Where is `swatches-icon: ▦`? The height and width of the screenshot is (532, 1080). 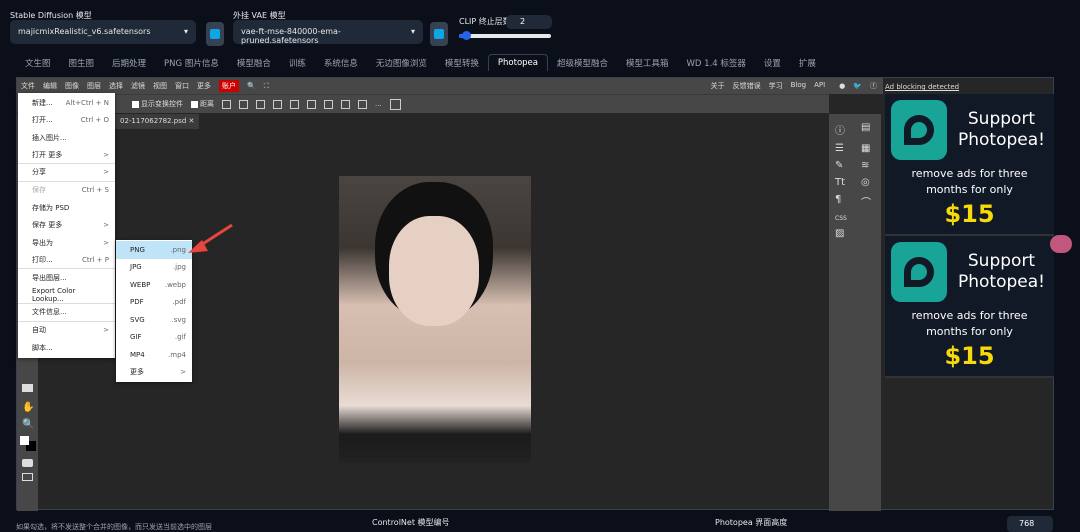 swatches-icon: ▦ is located at coordinates (871, 148).